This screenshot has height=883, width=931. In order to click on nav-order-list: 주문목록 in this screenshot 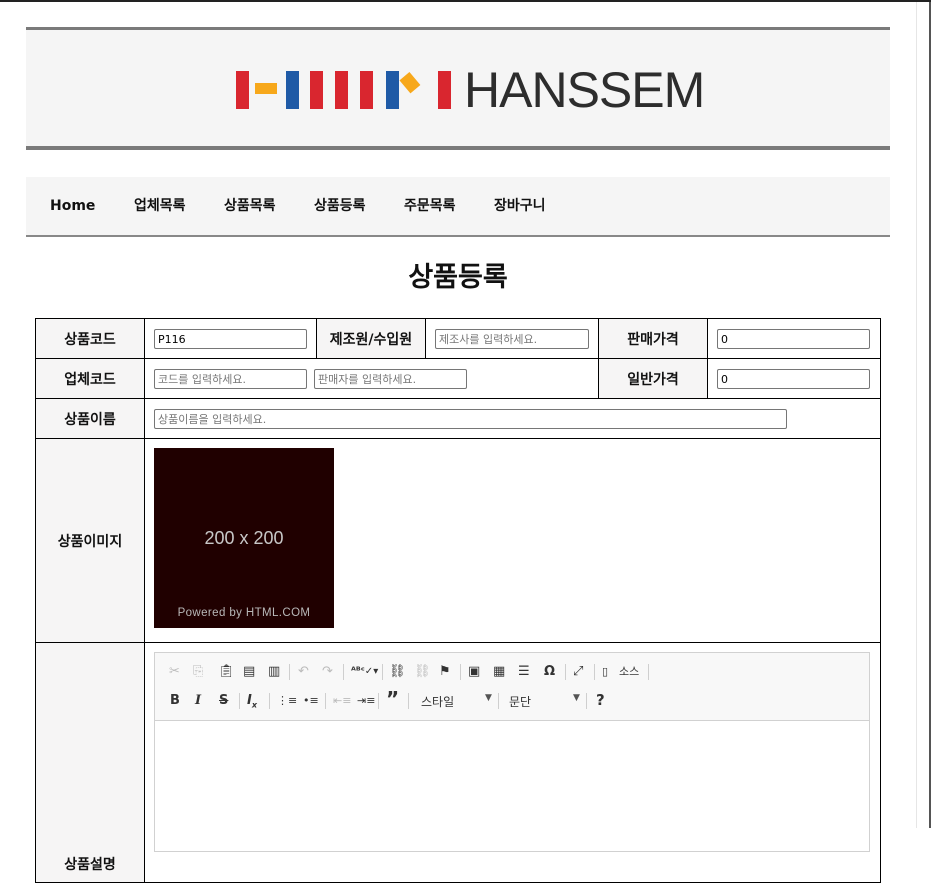, I will do `click(430, 206)`.